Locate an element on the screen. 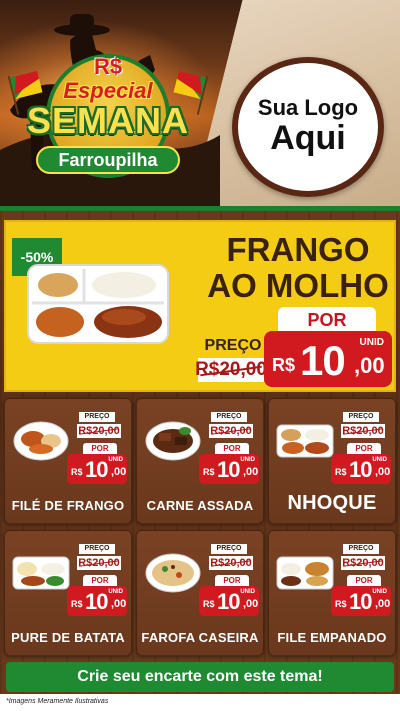  product-card: PREÇO R$20,00 POR UNID R$ 10 ,00 NHOQUE is located at coordinates (332, 461).